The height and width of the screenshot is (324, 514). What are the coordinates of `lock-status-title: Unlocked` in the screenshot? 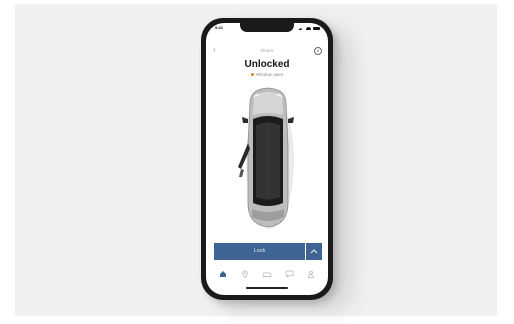 It's located at (267, 64).